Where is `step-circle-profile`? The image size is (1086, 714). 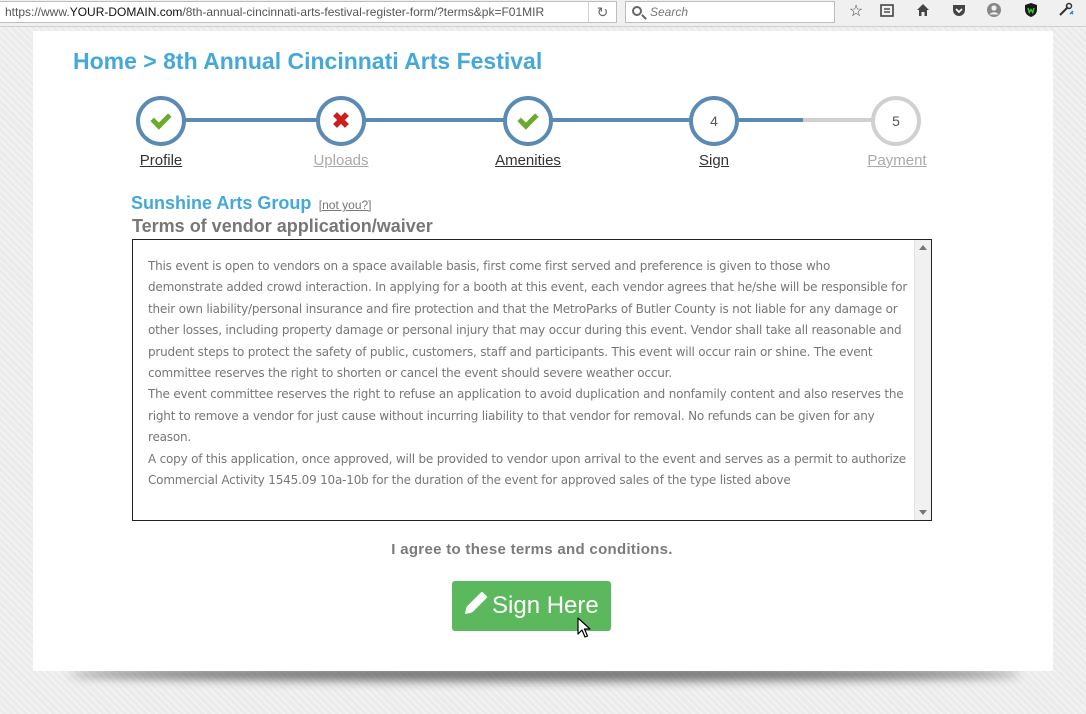
step-circle-profile is located at coordinates (161, 121).